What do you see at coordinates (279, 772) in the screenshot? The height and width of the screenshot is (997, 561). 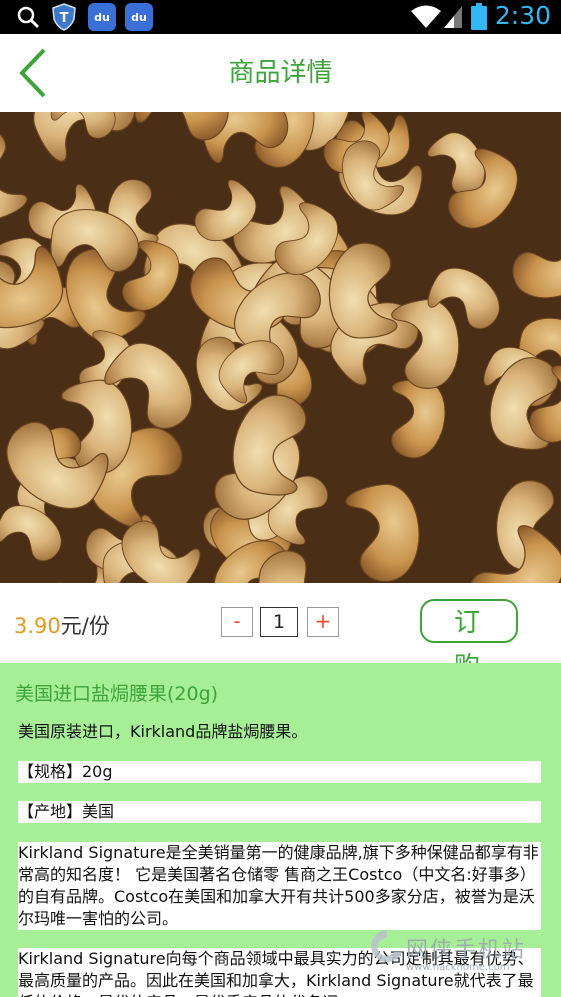 I see `product-spec: 【规格】20g` at bounding box center [279, 772].